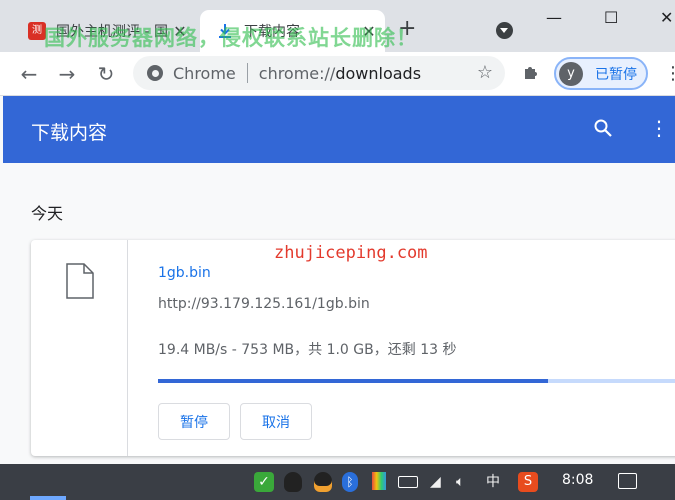 The height and width of the screenshot is (500, 675). What do you see at coordinates (67, 74) in the screenshot?
I see `forward-arrow-icon: →` at bounding box center [67, 74].